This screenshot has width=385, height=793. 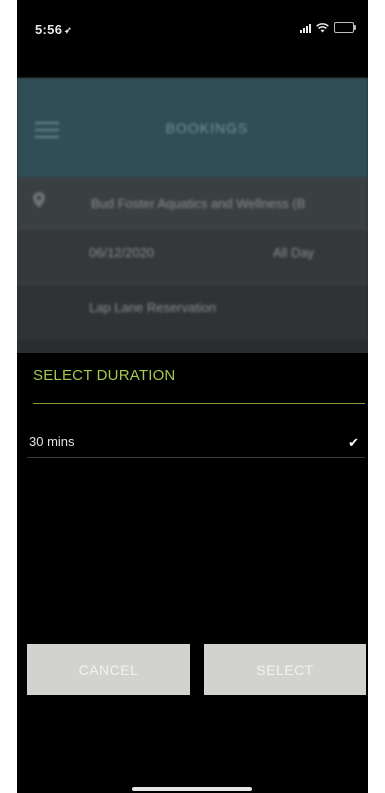 What do you see at coordinates (198, 203) in the screenshot?
I see `location-text: Bud Foster Aquatics and Wellness (B` at bounding box center [198, 203].